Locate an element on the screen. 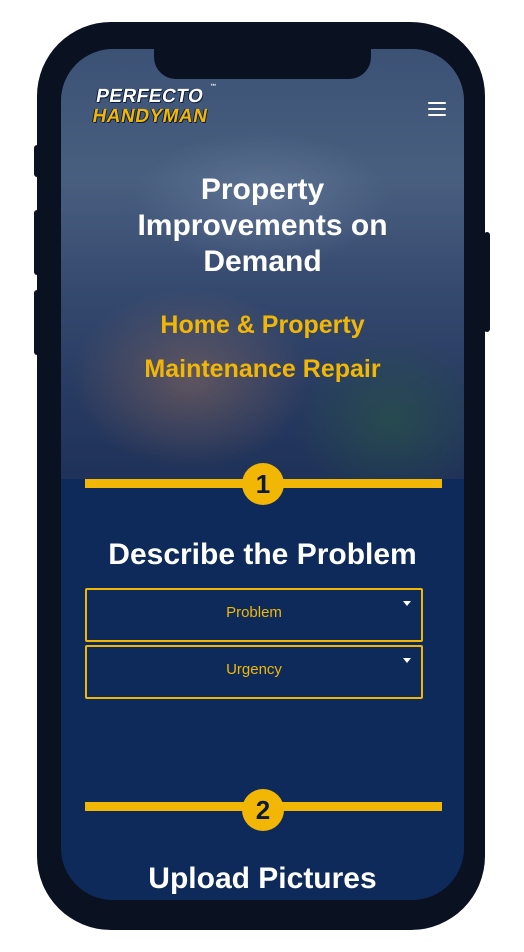 The width and height of the screenshot is (524, 952). phone-volume-down-button is located at coordinates (37, 322).